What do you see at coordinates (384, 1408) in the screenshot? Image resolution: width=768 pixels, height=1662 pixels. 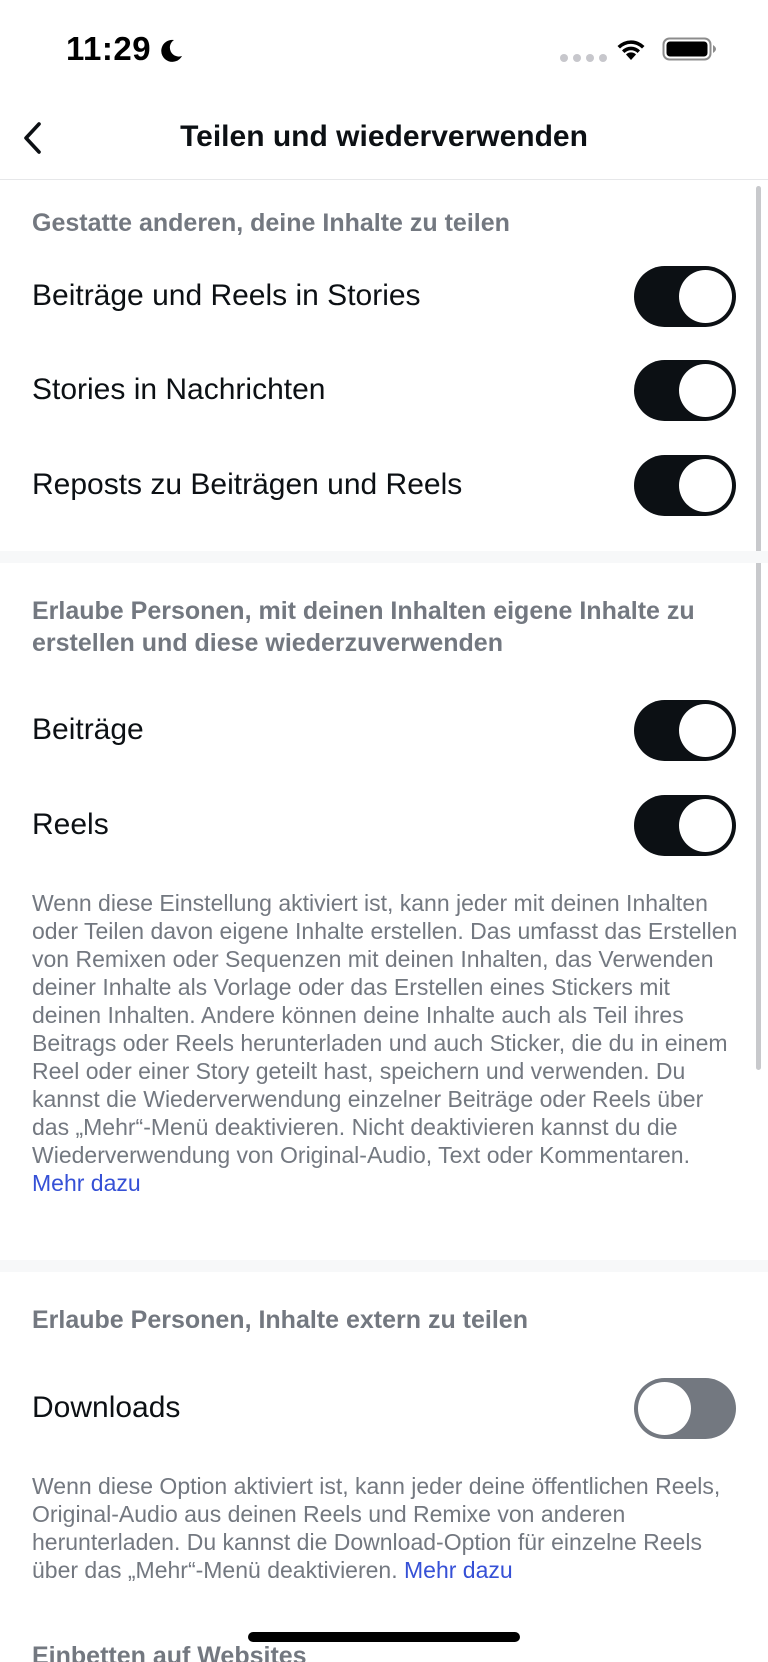 I see `setting-row-downloads: Downloads` at bounding box center [384, 1408].